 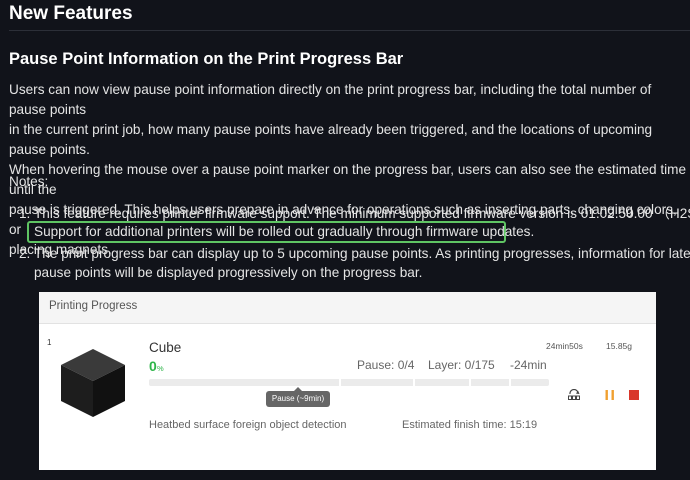 I want to click on cube-model-icon, so click(x=93, y=383).